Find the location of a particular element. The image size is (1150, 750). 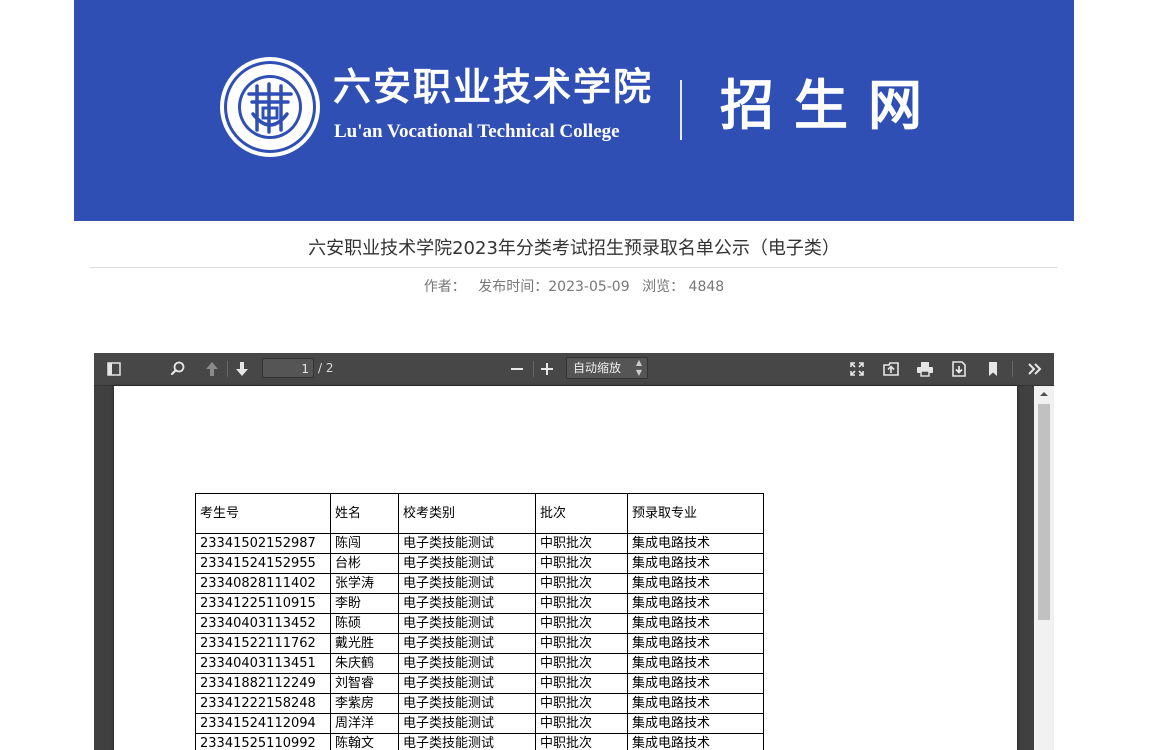

cell-name: 李紫房 is located at coordinates (364, 703).